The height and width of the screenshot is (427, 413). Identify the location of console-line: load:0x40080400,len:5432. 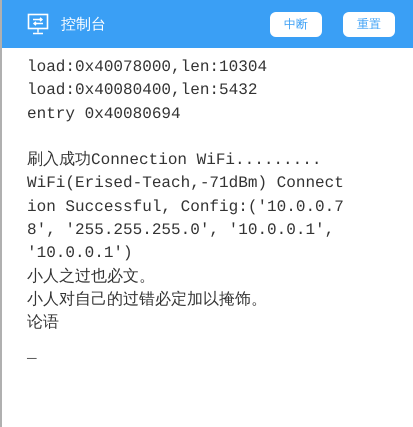
(142, 91).